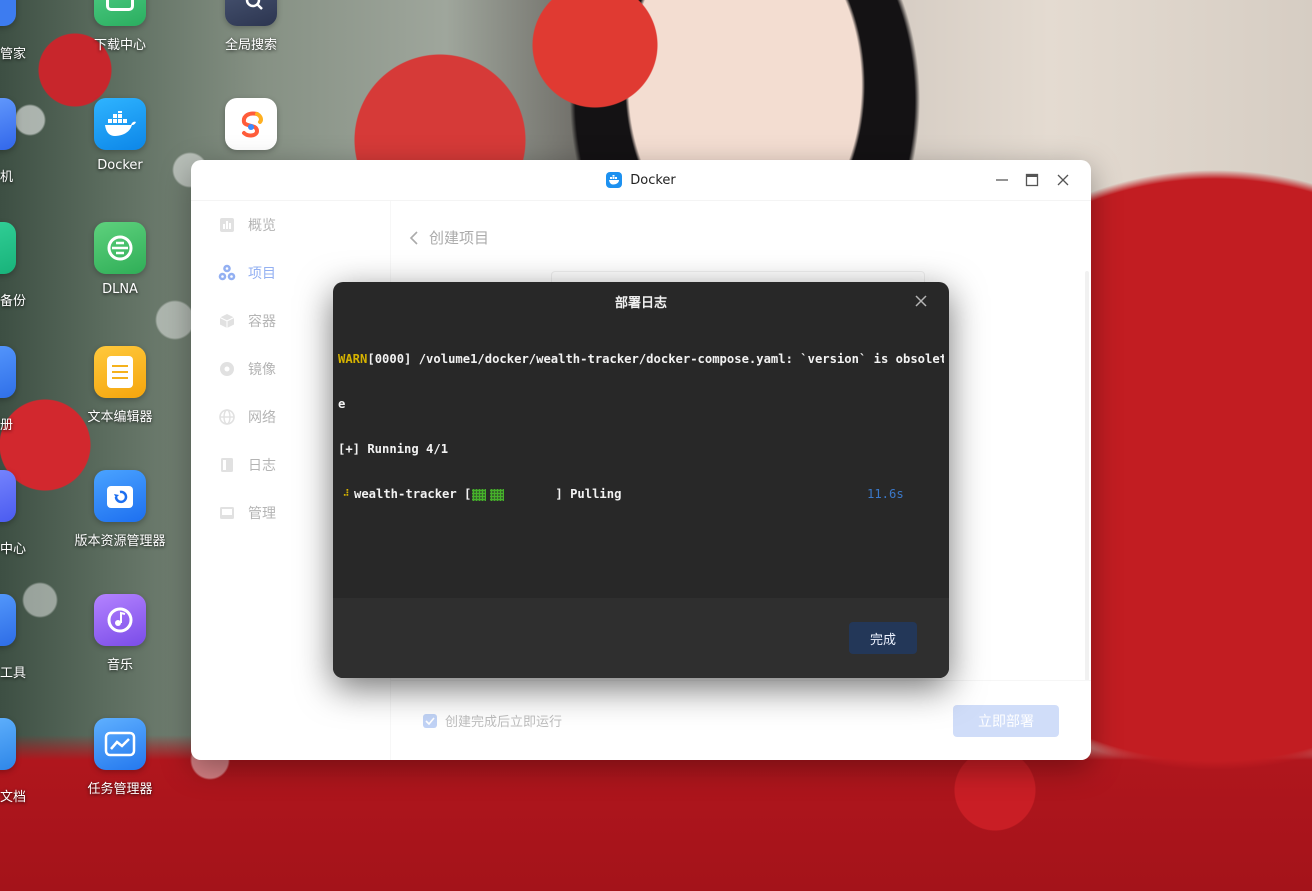 The image size is (1312, 891). I want to click on desktop-icon-s-app, so click(251, 124).